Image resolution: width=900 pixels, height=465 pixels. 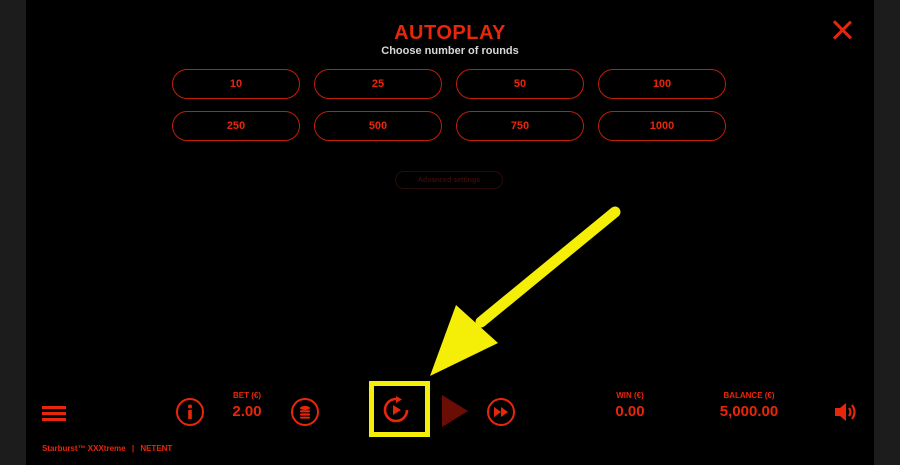 I want to click on left-margin, so click(x=13, y=232).